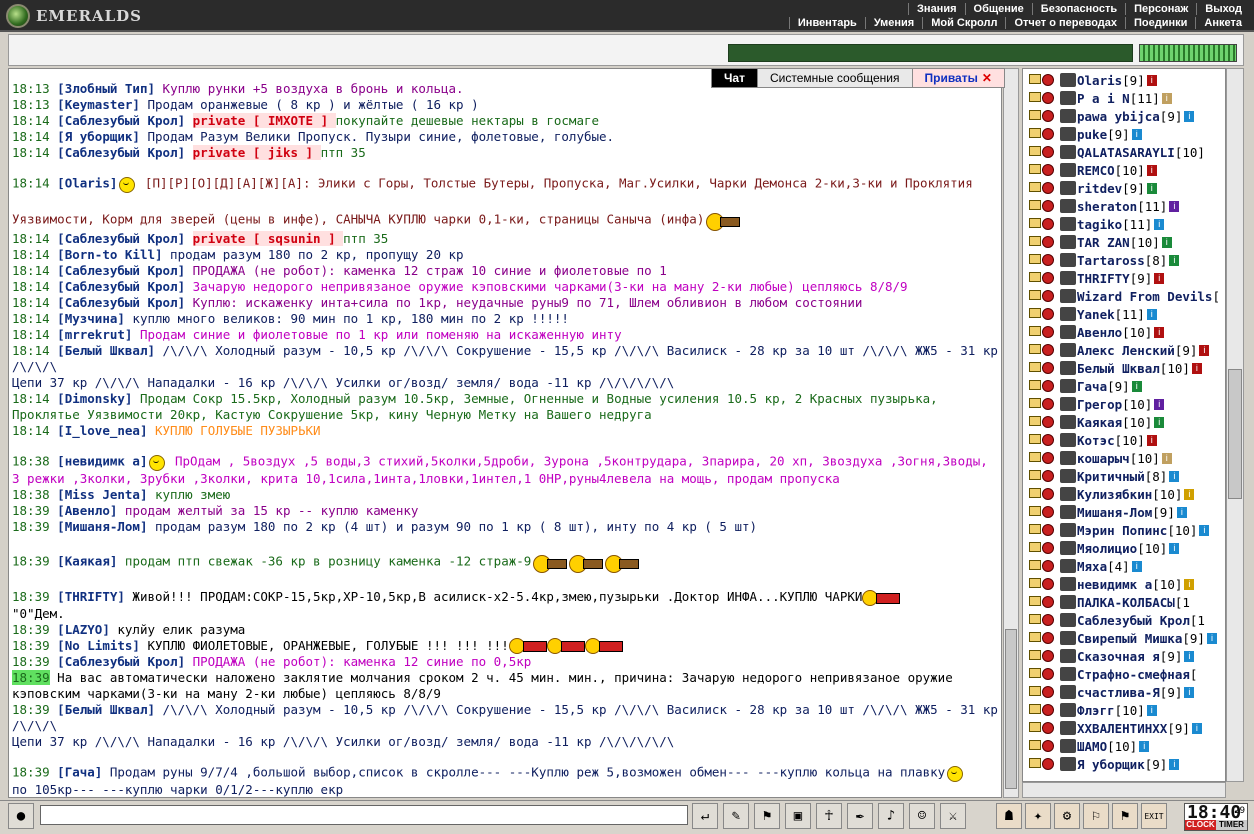 This screenshot has height=834, width=1254. I want to click on chat-nickname: [Born-to Kill], so click(109, 254).